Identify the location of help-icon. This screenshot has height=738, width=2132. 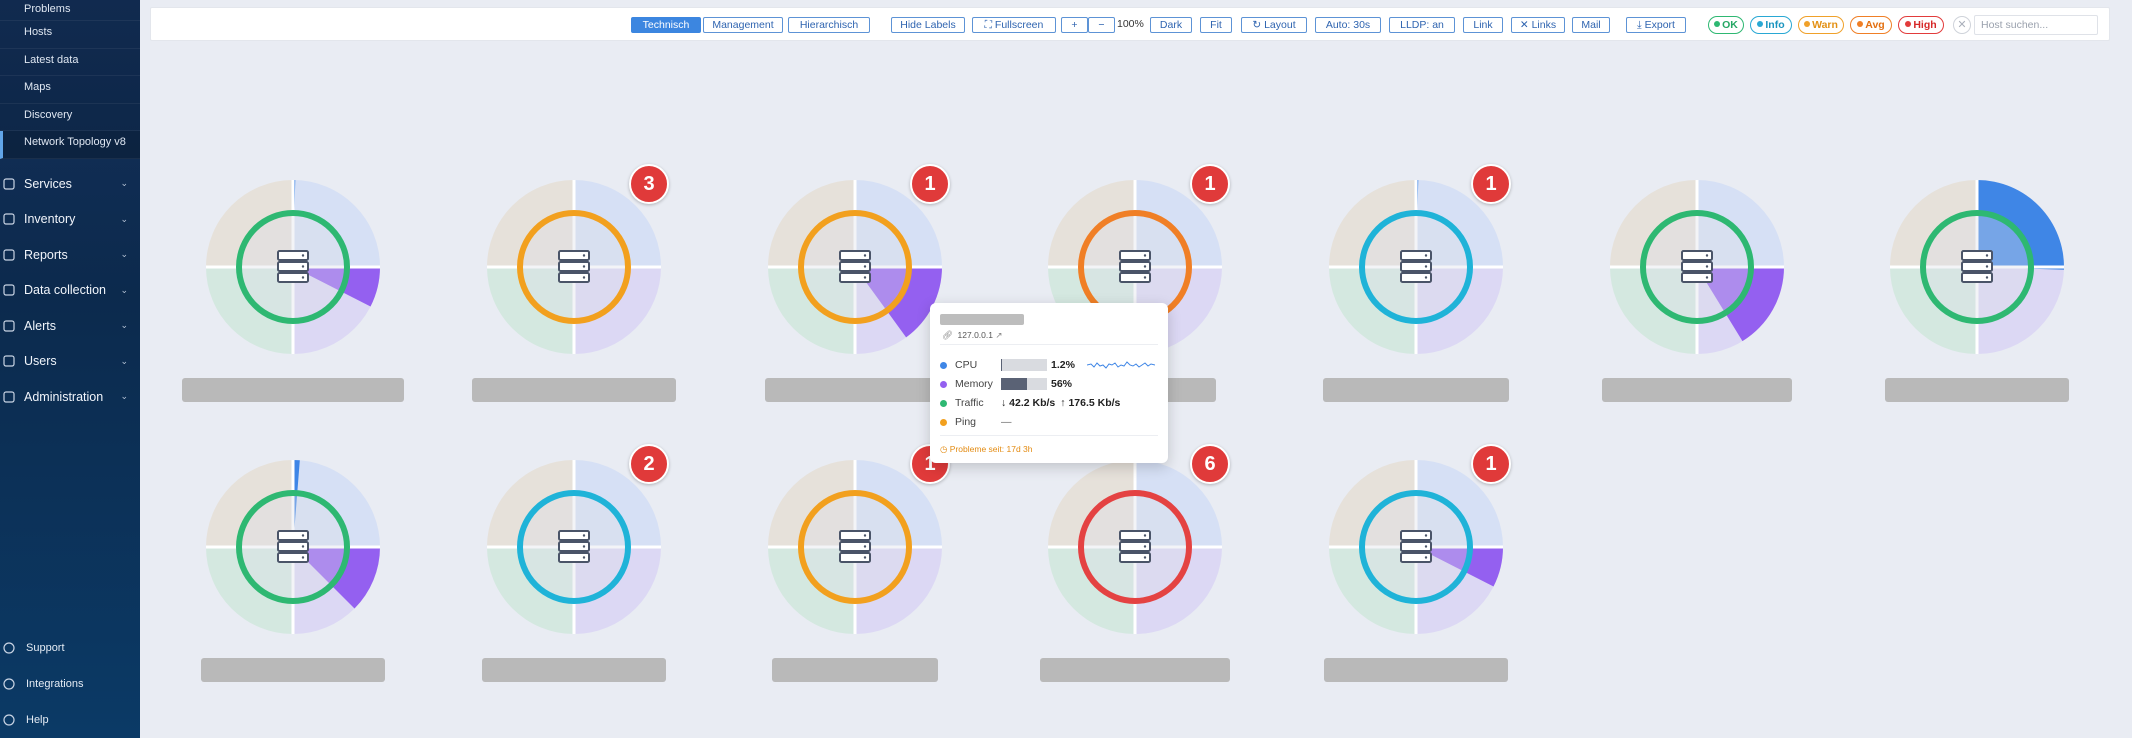
(11, 720).